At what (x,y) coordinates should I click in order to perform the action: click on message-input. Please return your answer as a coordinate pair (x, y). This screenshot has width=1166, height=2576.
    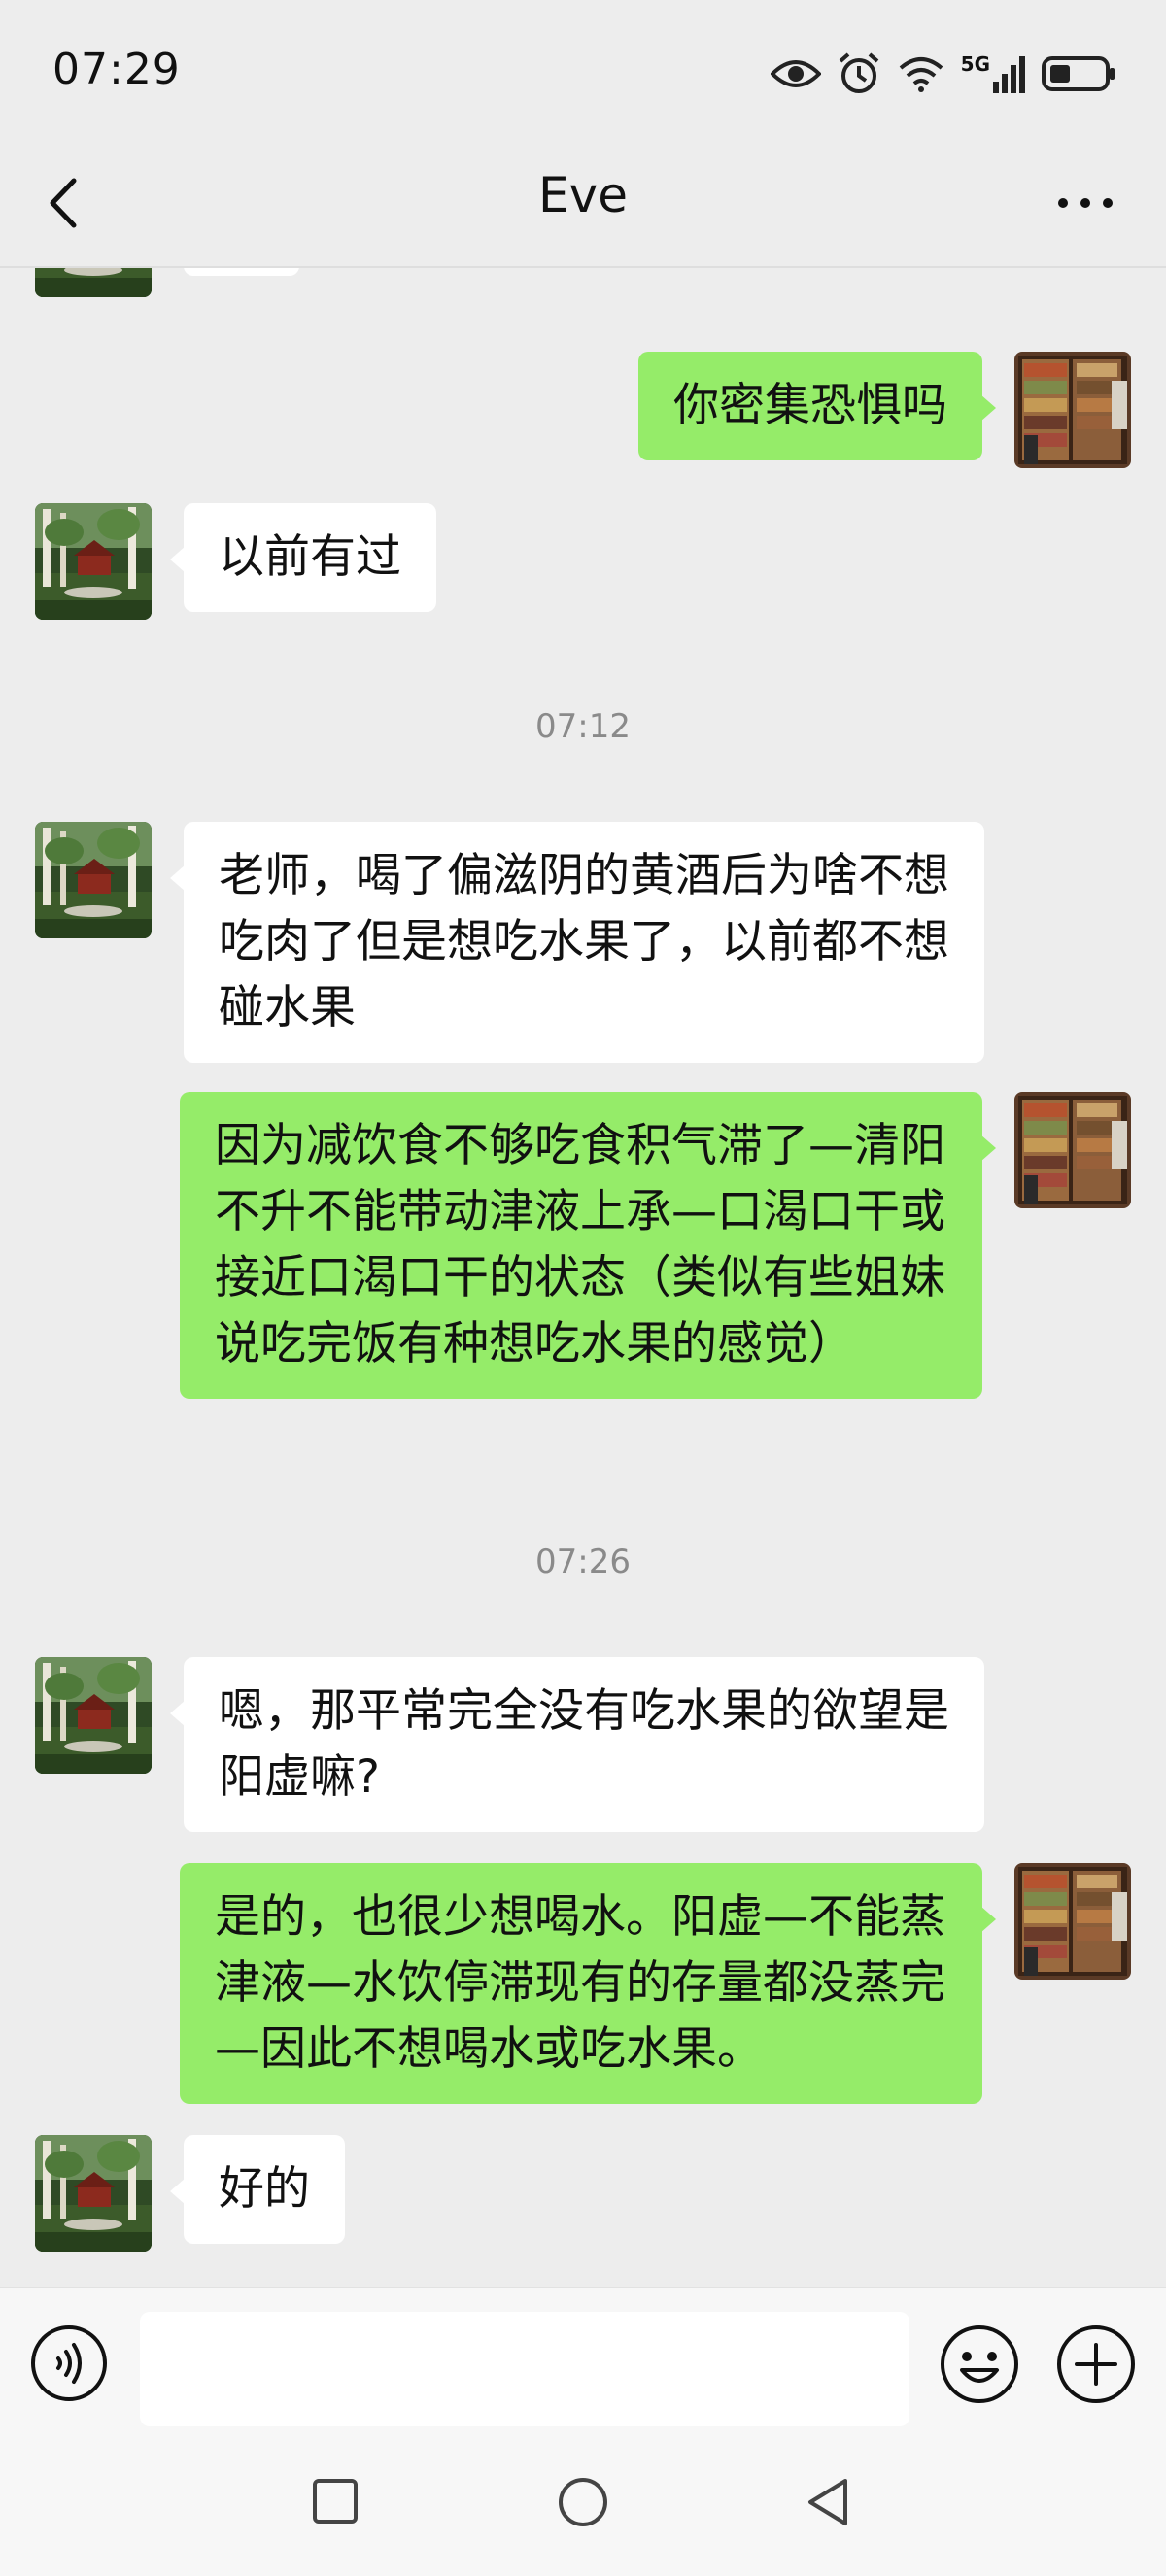
    Looking at the image, I should click on (524, 2369).